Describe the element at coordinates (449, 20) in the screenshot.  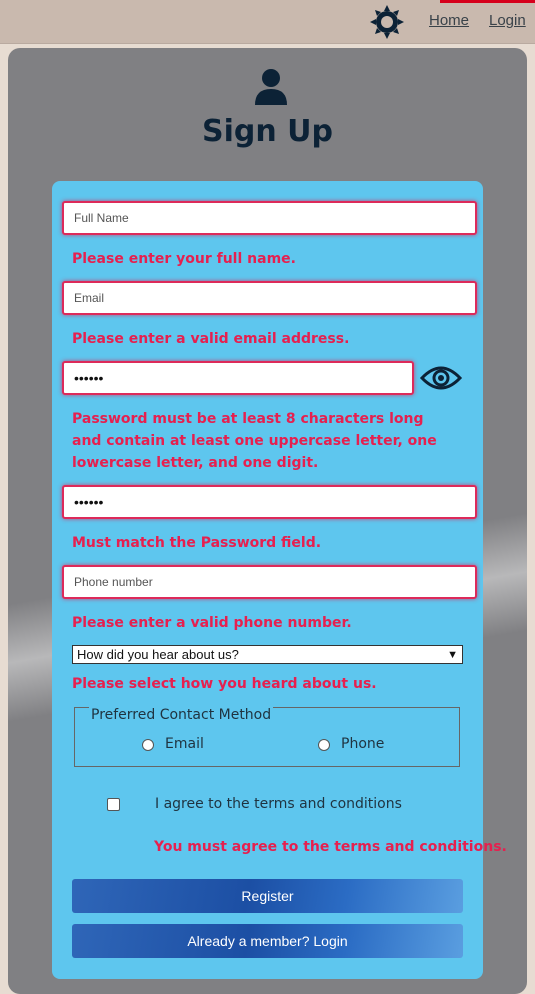
I see `nav-home-link: Home` at that location.